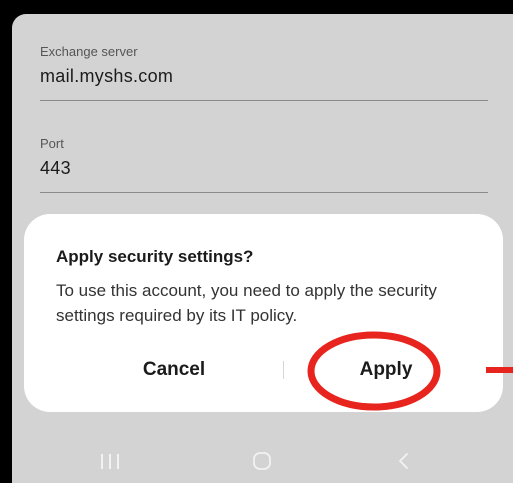 The height and width of the screenshot is (483, 513). What do you see at coordinates (264, 76) in the screenshot?
I see `exchange-server-value: mail.myshs.com` at bounding box center [264, 76].